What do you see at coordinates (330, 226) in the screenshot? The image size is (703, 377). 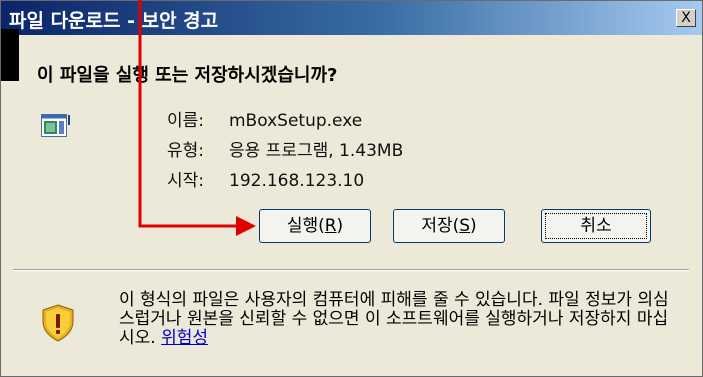 I see `run-button-key: R` at bounding box center [330, 226].